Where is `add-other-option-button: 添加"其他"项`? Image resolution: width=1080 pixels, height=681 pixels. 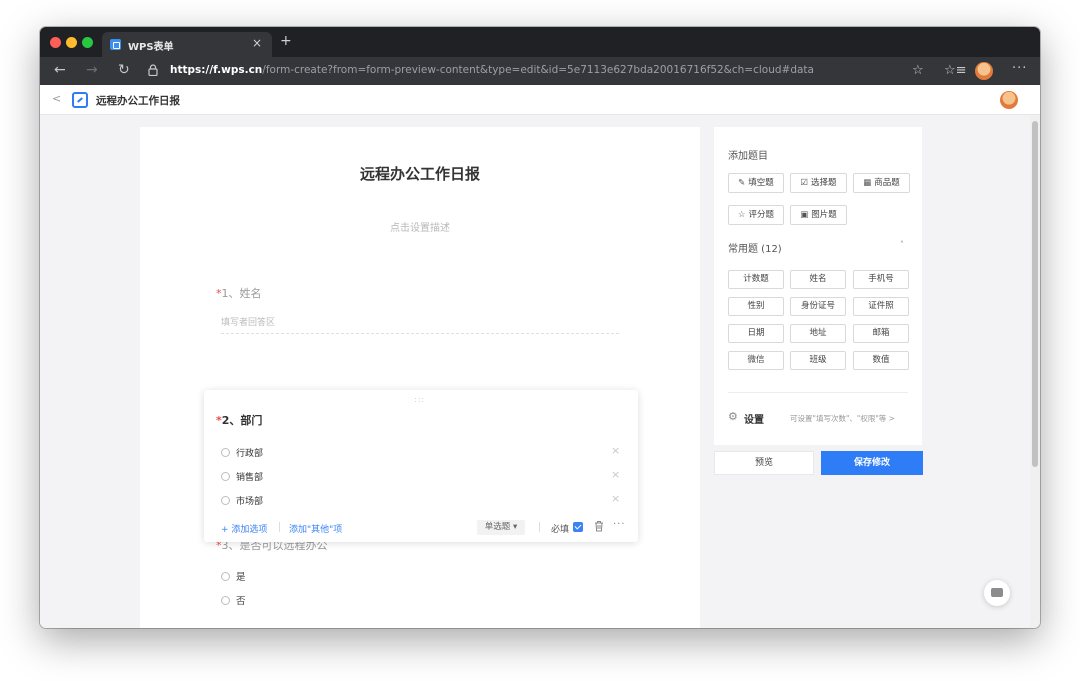 add-other-option-button: 添加"其他"项 is located at coordinates (315, 528).